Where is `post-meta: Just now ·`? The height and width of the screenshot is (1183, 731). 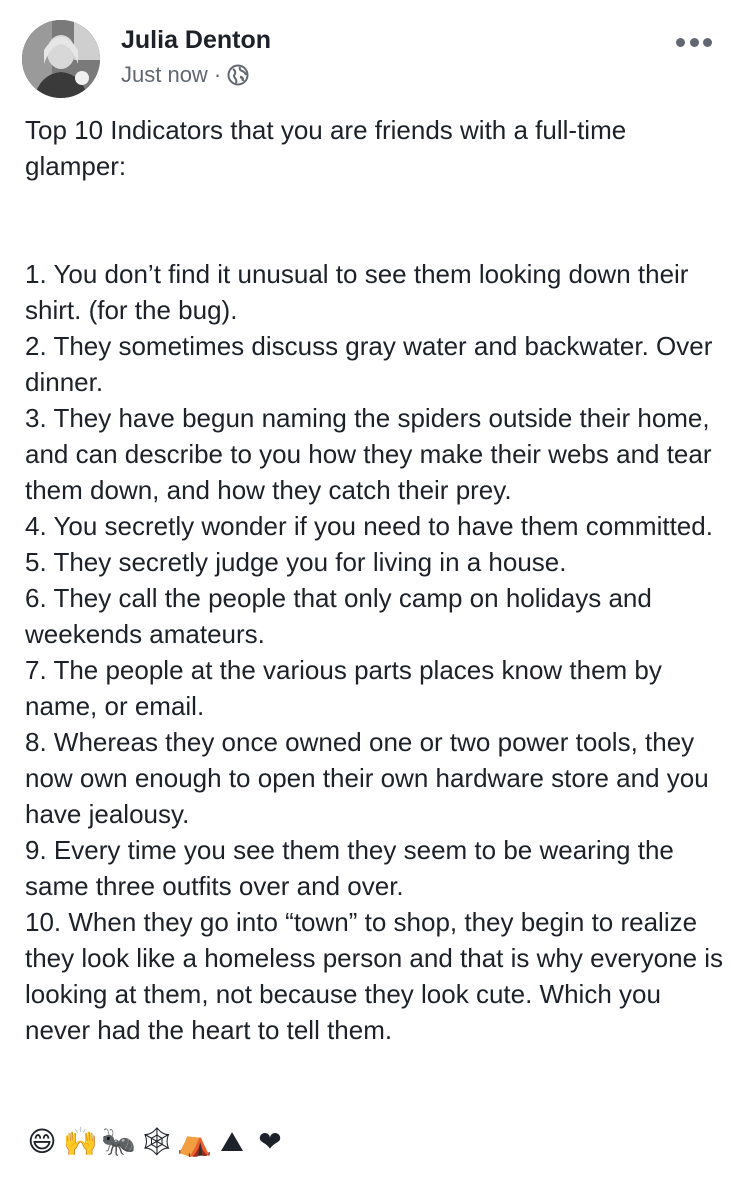 post-meta: Just now · is located at coordinates (185, 75).